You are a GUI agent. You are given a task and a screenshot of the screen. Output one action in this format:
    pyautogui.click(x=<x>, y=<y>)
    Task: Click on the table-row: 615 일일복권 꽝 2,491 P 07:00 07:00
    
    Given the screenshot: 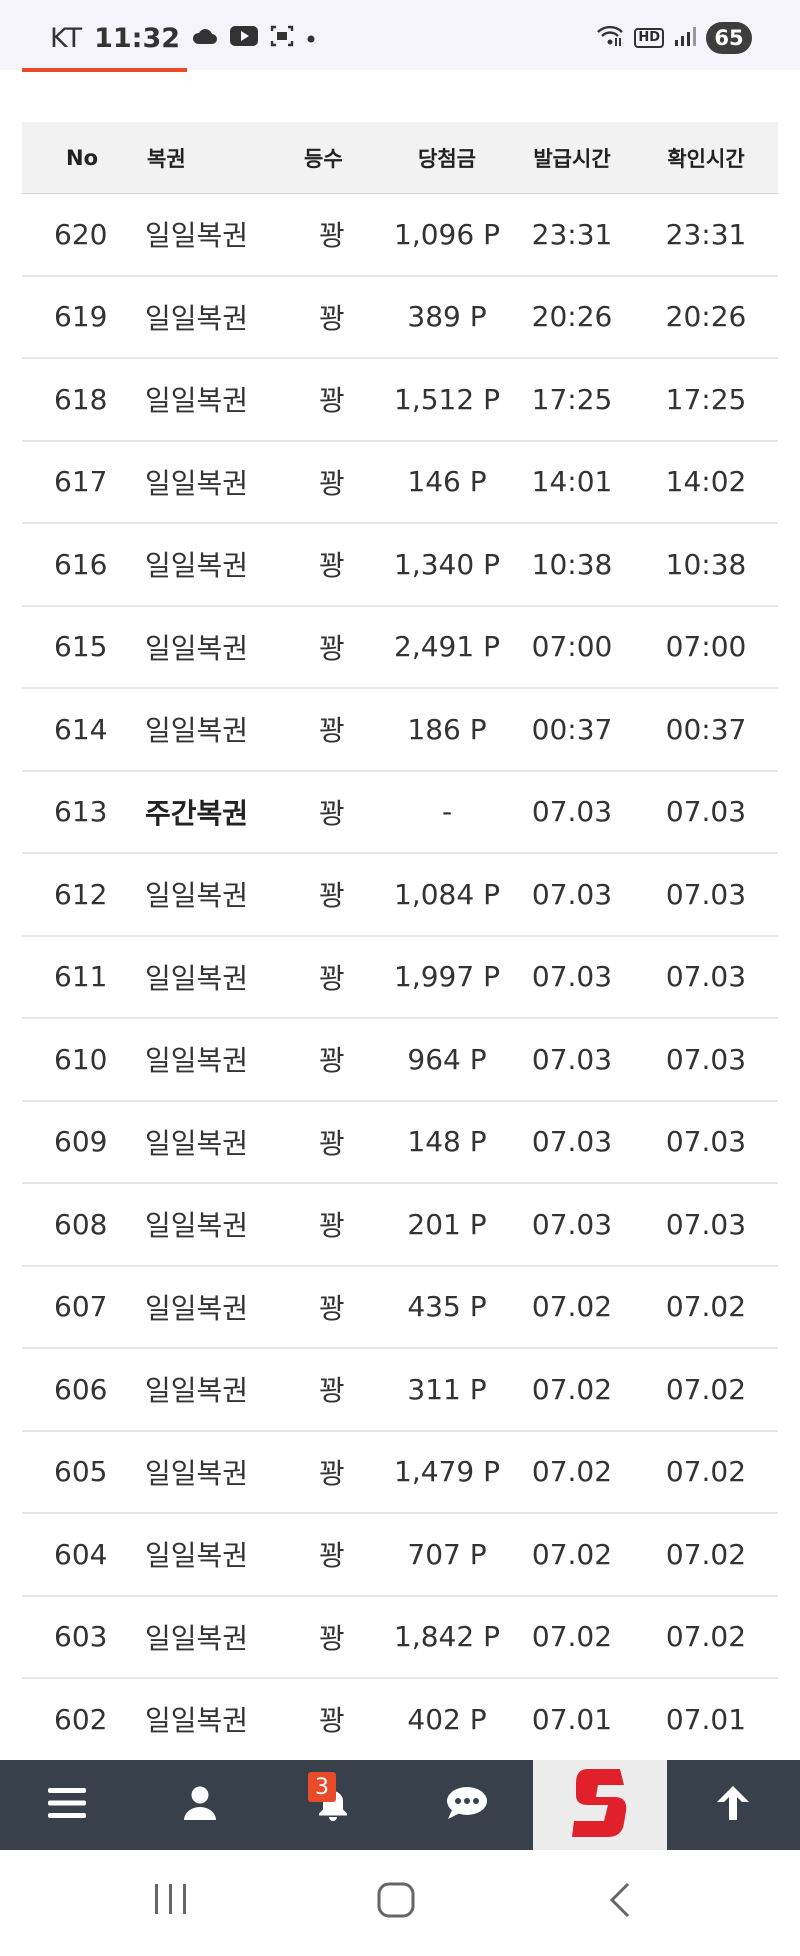 What is the action you would take?
    pyautogui.click(x=400, y=648)
    